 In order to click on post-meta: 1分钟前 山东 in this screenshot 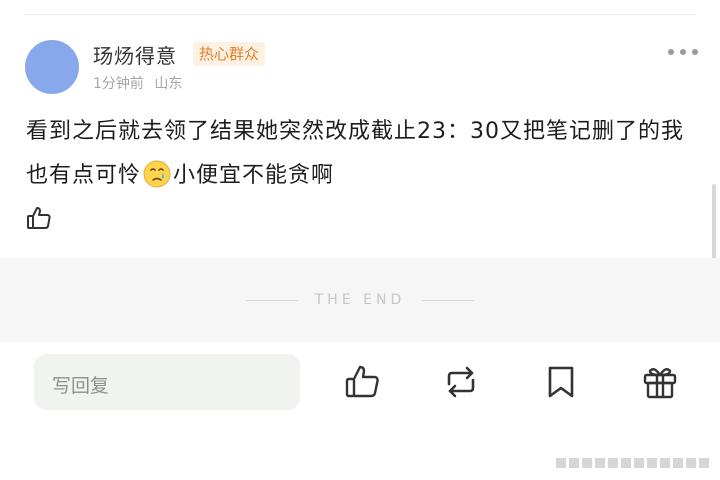, I will do `click(140, 83)`.